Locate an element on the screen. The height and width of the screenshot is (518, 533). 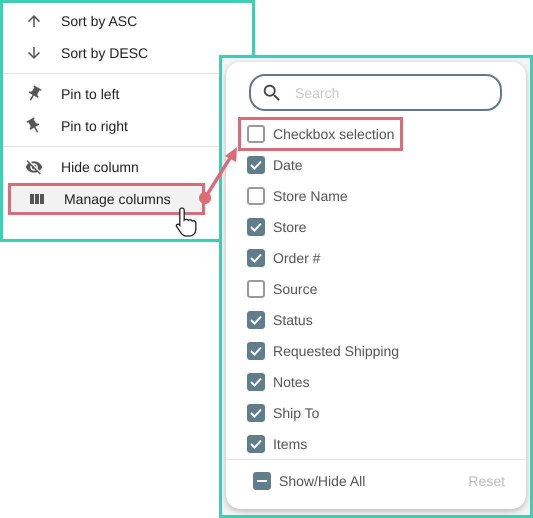
column-label: Order # is located at coordinates (296, 258).